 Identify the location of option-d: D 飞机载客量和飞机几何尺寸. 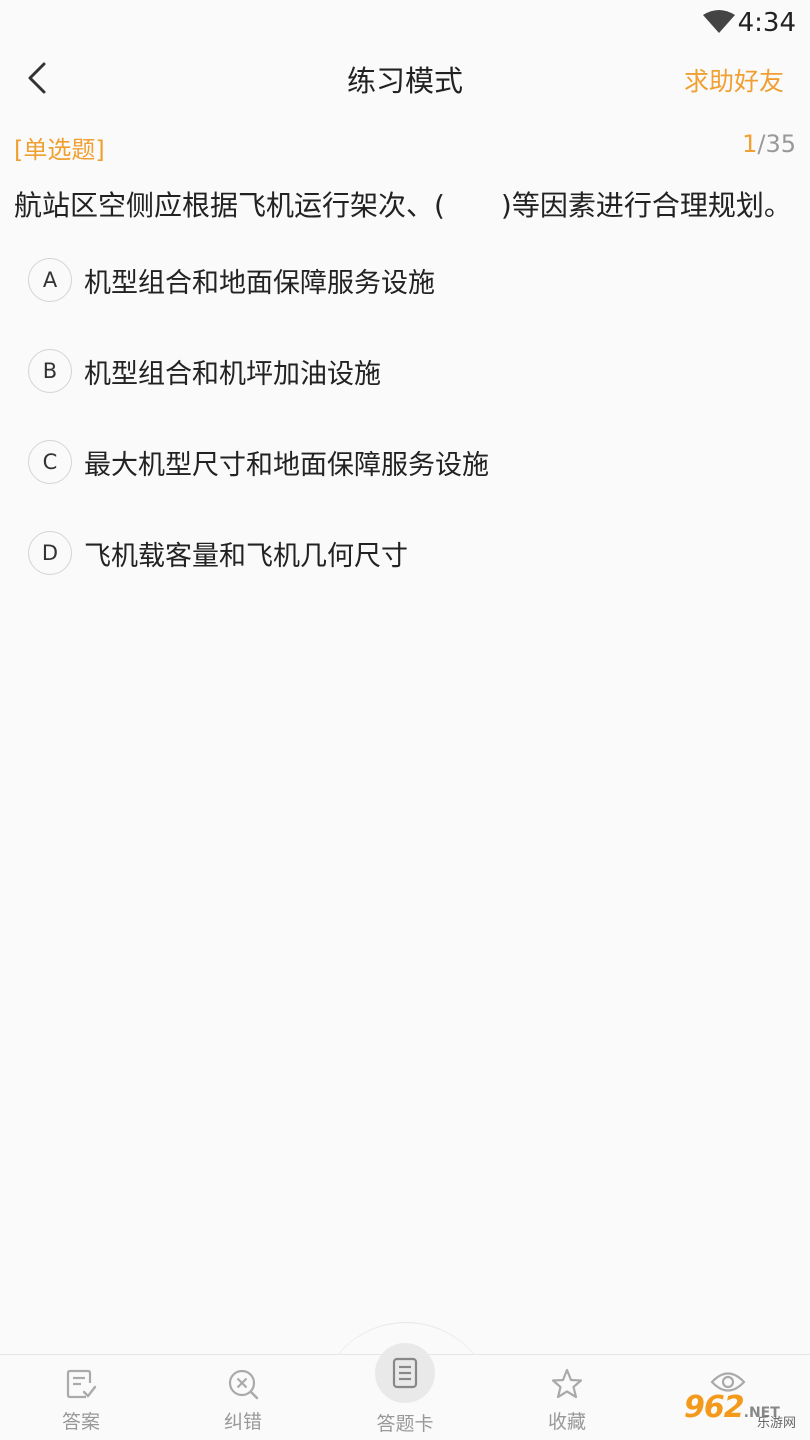
(412, 553).